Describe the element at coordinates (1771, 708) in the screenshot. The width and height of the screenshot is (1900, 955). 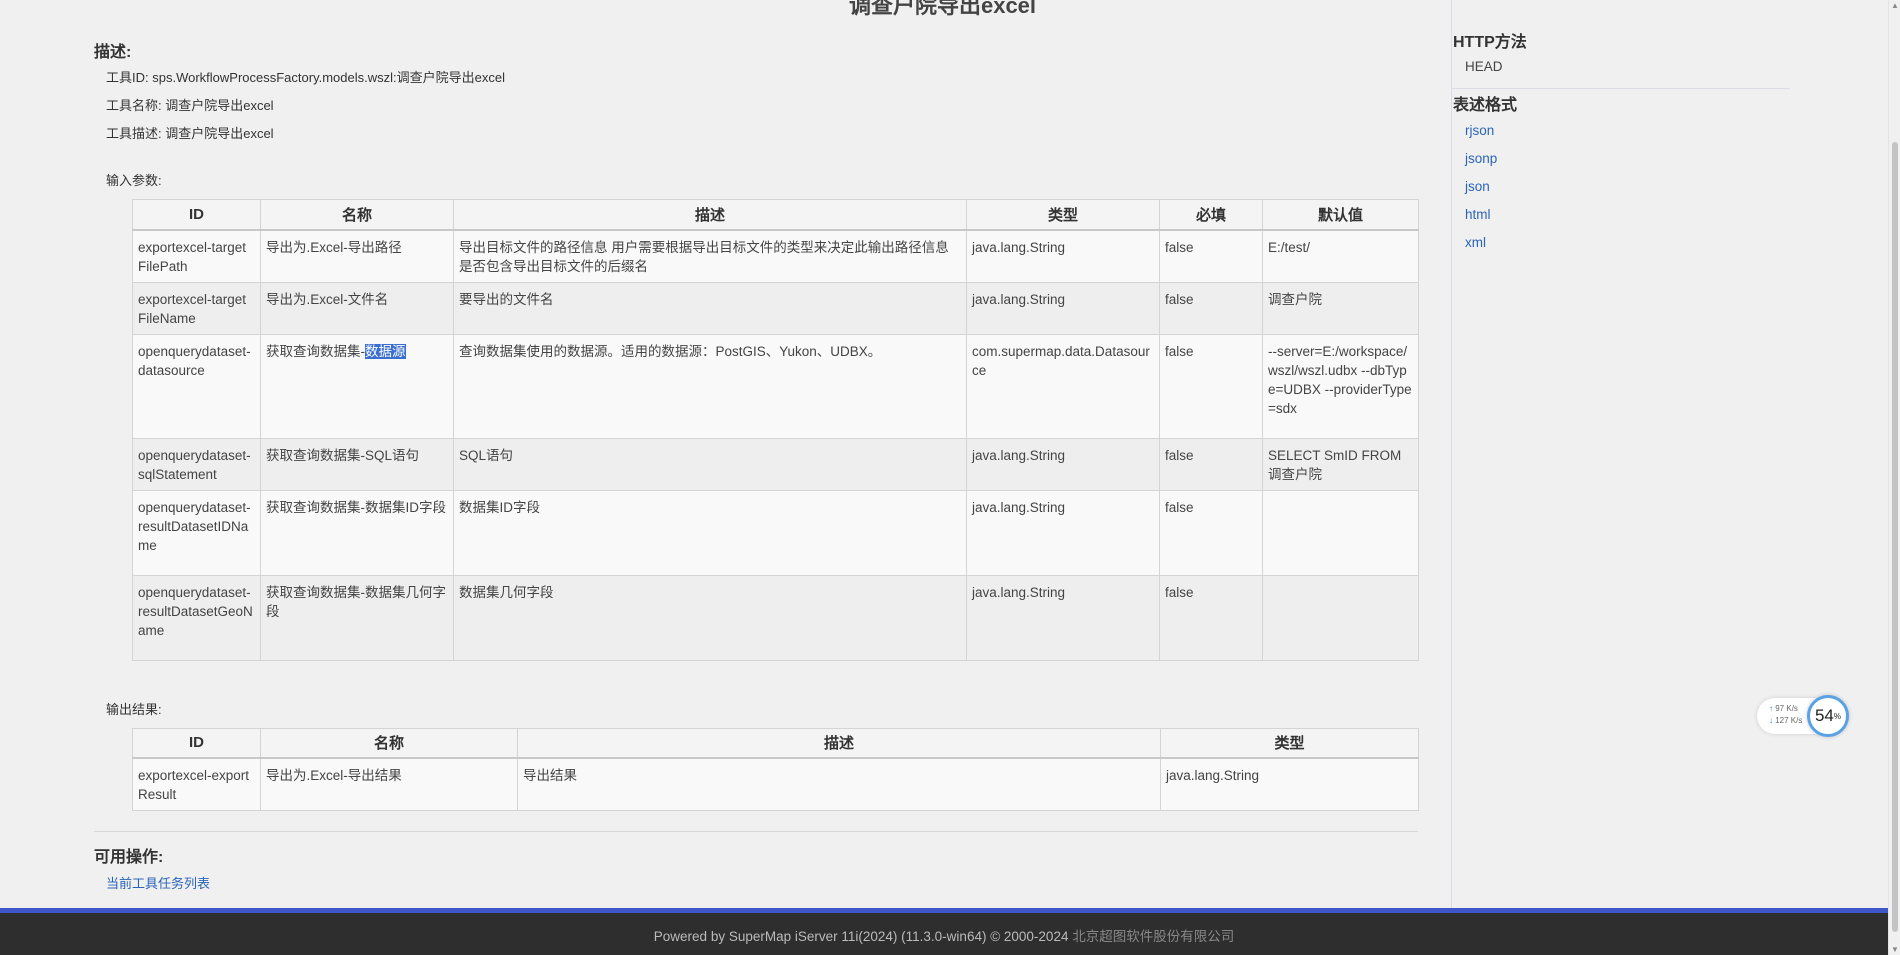
I see `upload-arrow-icon: ↑` at that location.